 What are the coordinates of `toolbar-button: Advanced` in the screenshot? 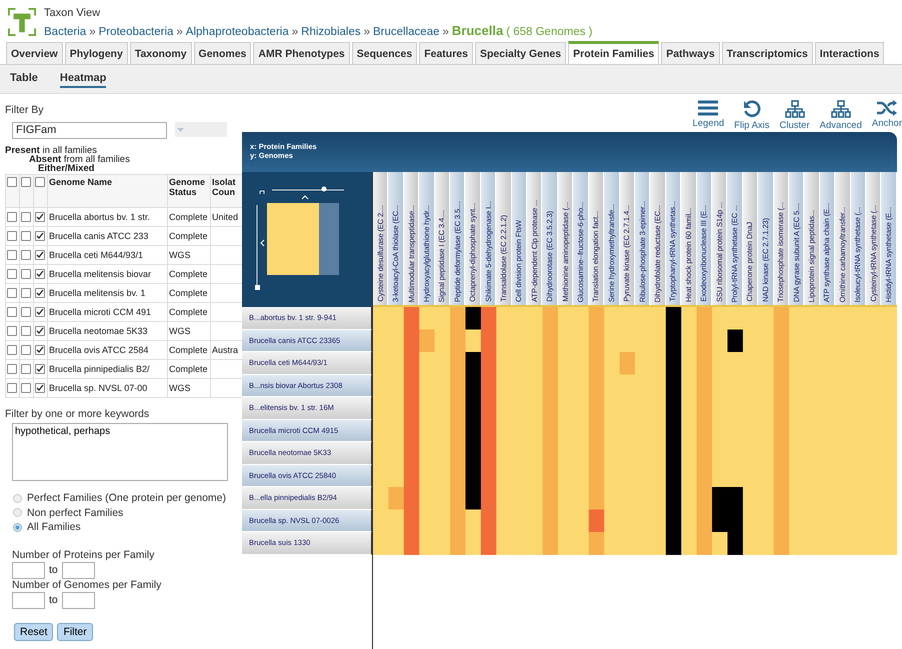 It's located at (841, 116).